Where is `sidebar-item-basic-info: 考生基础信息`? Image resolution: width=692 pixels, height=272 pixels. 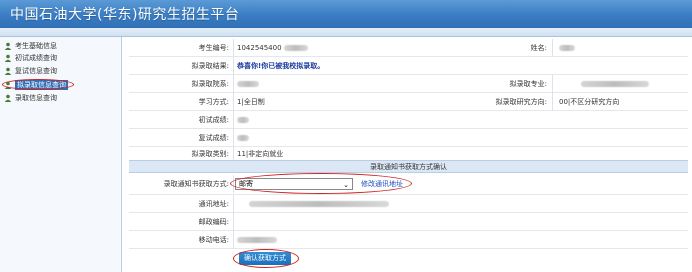 sidebar-item-basic-info: 考生基础信息 is located at coordinates (61, 45).